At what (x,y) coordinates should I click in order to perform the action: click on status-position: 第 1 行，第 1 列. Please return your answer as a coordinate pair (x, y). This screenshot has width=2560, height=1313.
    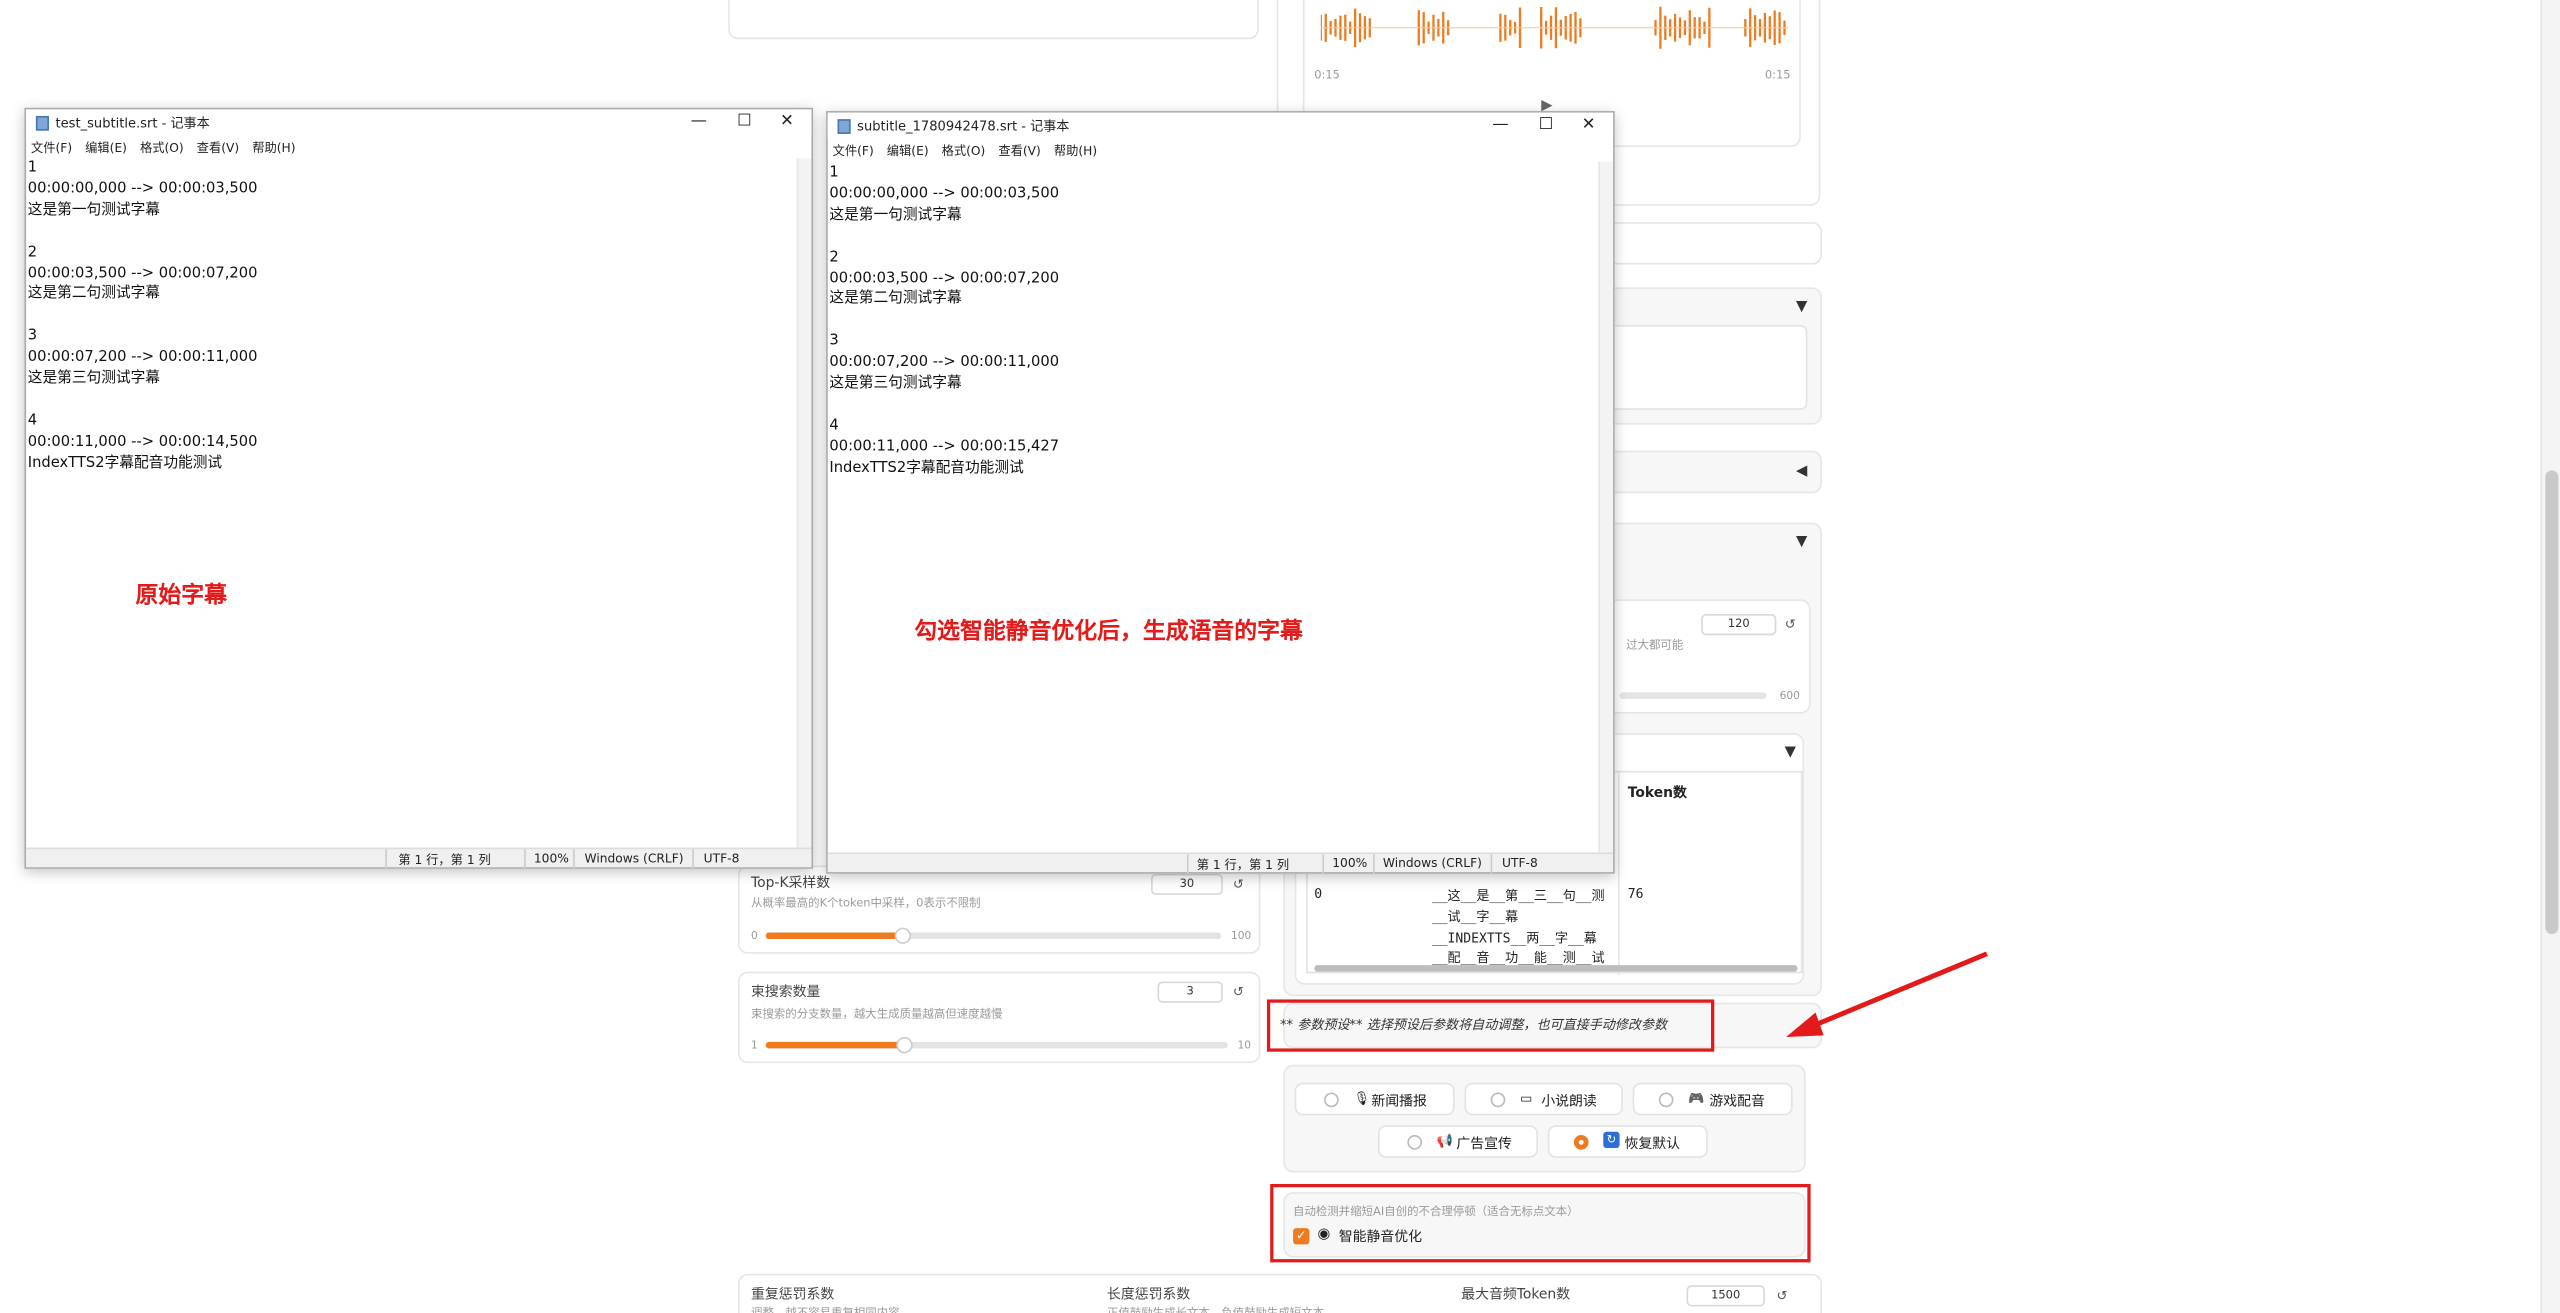
    Looking at the image, I should click on (1243, 865).